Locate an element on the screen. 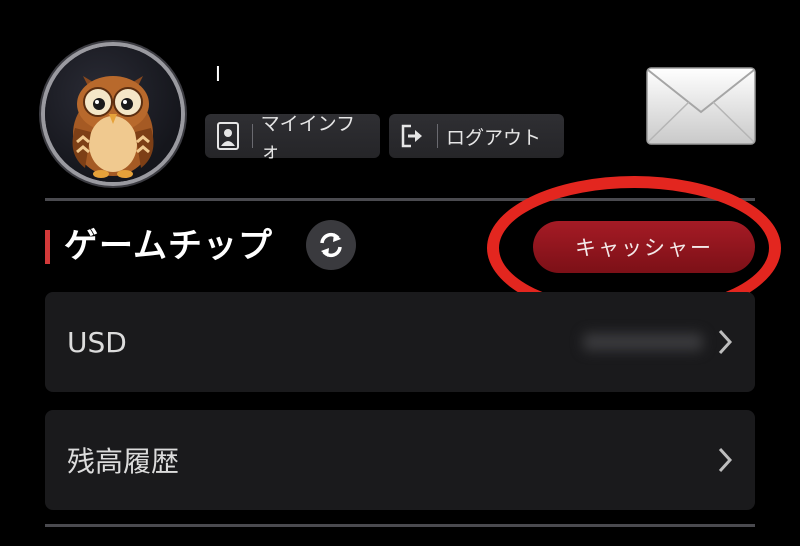  list-item-label: 残高履歴 is located at coordinates (123, 461).